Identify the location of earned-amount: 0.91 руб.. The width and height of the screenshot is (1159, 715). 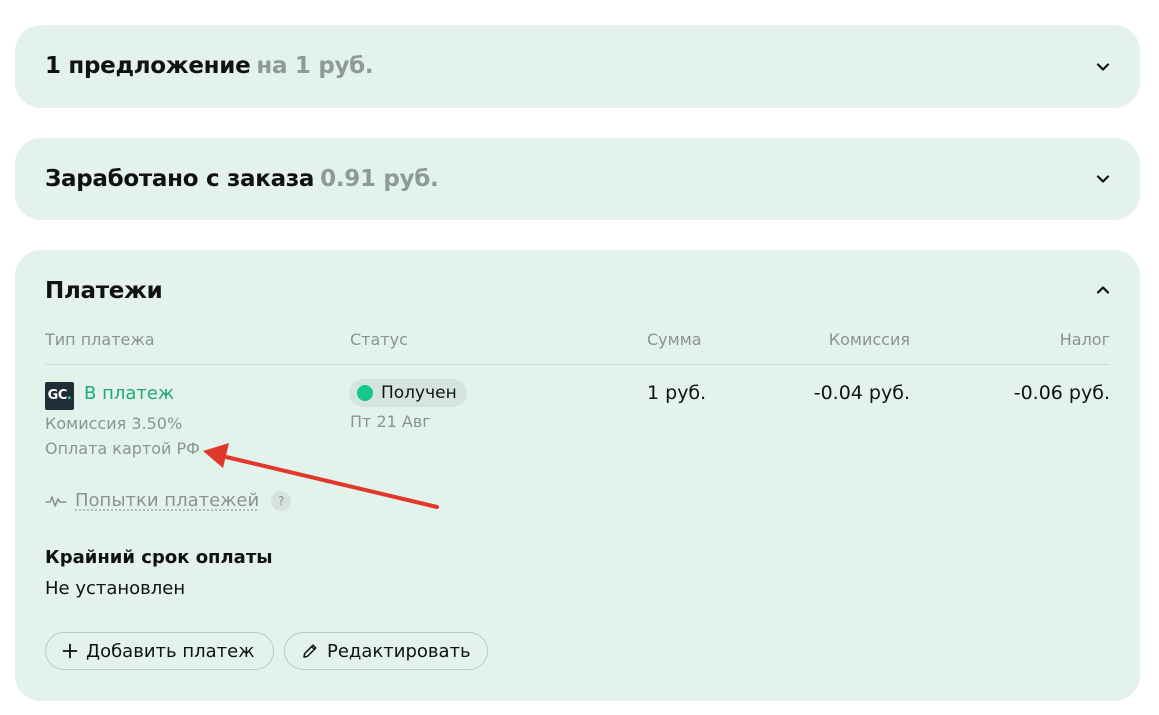
(379, 179).